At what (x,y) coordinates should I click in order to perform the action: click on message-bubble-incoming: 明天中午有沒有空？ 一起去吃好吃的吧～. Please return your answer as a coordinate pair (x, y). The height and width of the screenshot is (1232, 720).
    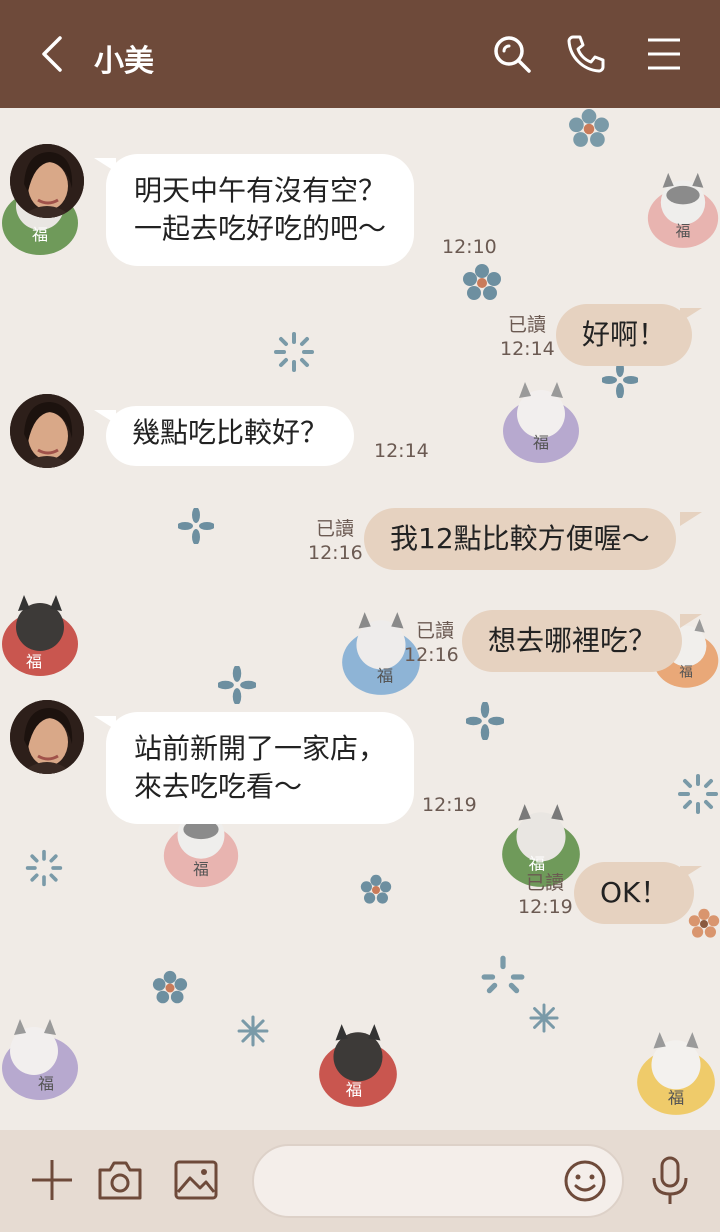
    Looking at the image, I should click on (260, 210).